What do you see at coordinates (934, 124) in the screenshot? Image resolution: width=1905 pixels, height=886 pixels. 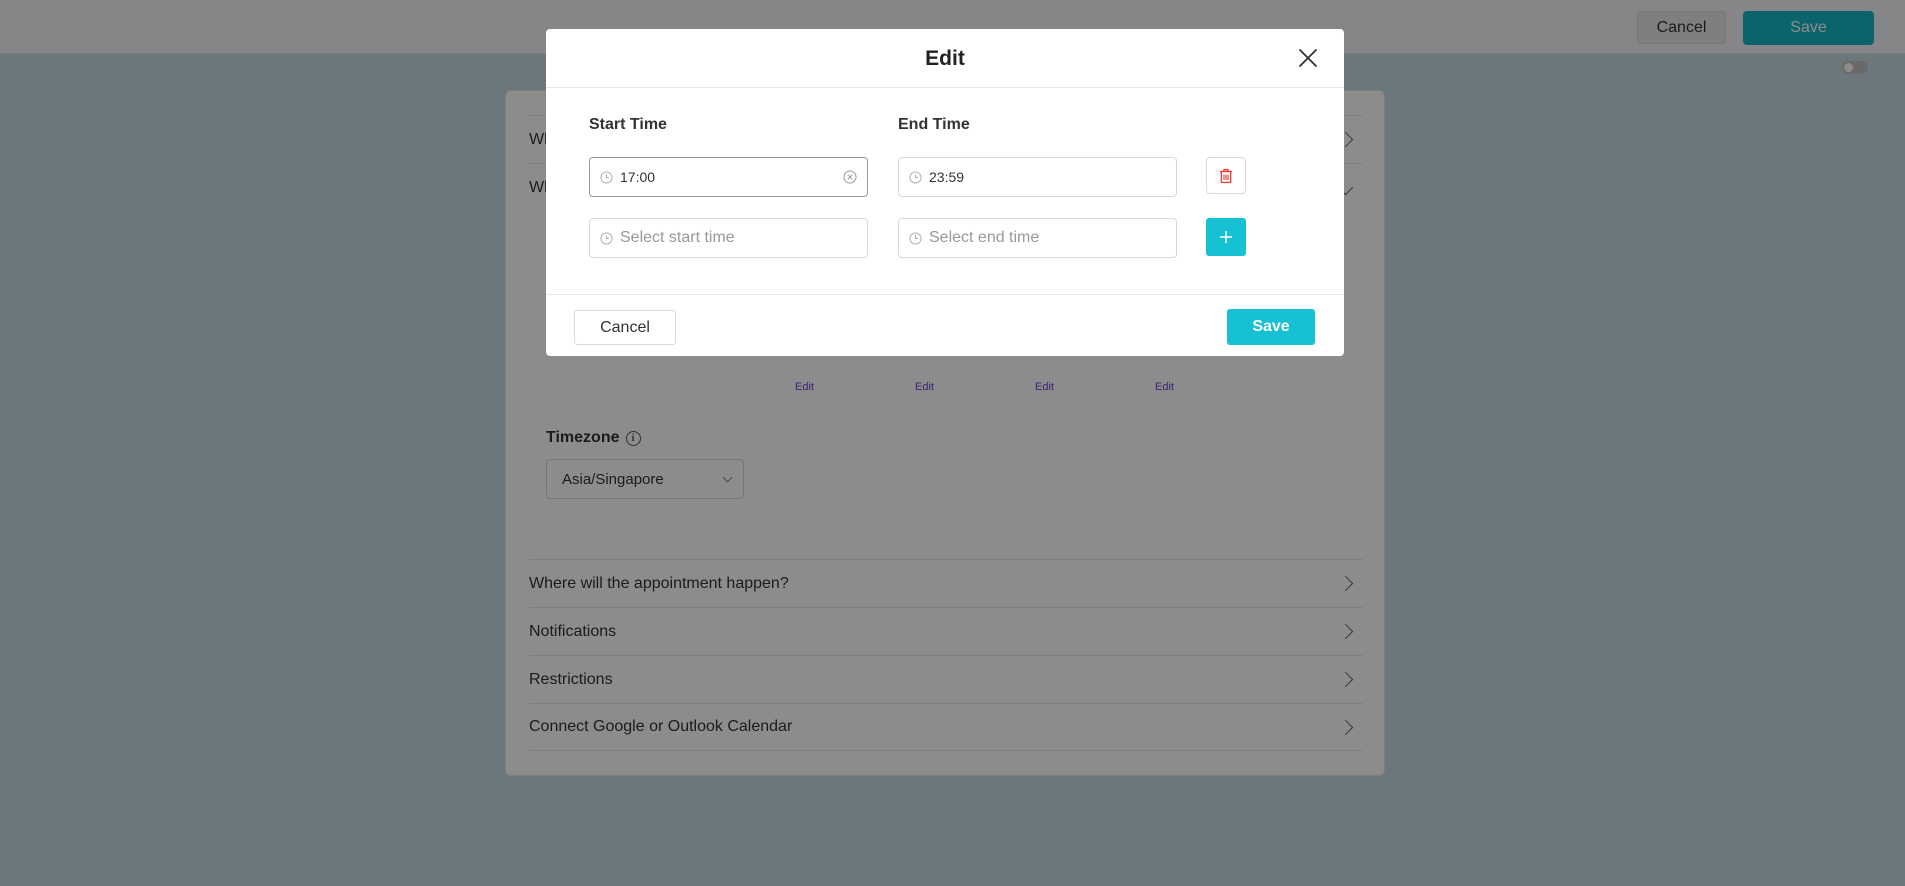 I see `end-time-label: End Time` at bounding box center [934, 124].